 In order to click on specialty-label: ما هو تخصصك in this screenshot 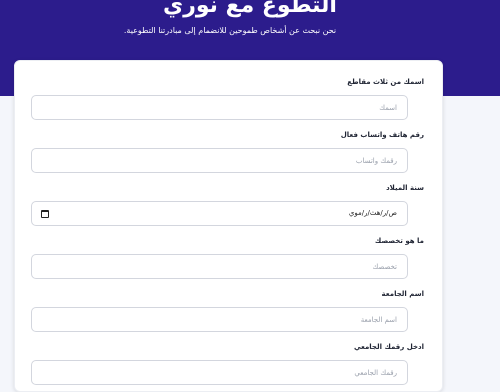, I will do `click(399, 241)`.